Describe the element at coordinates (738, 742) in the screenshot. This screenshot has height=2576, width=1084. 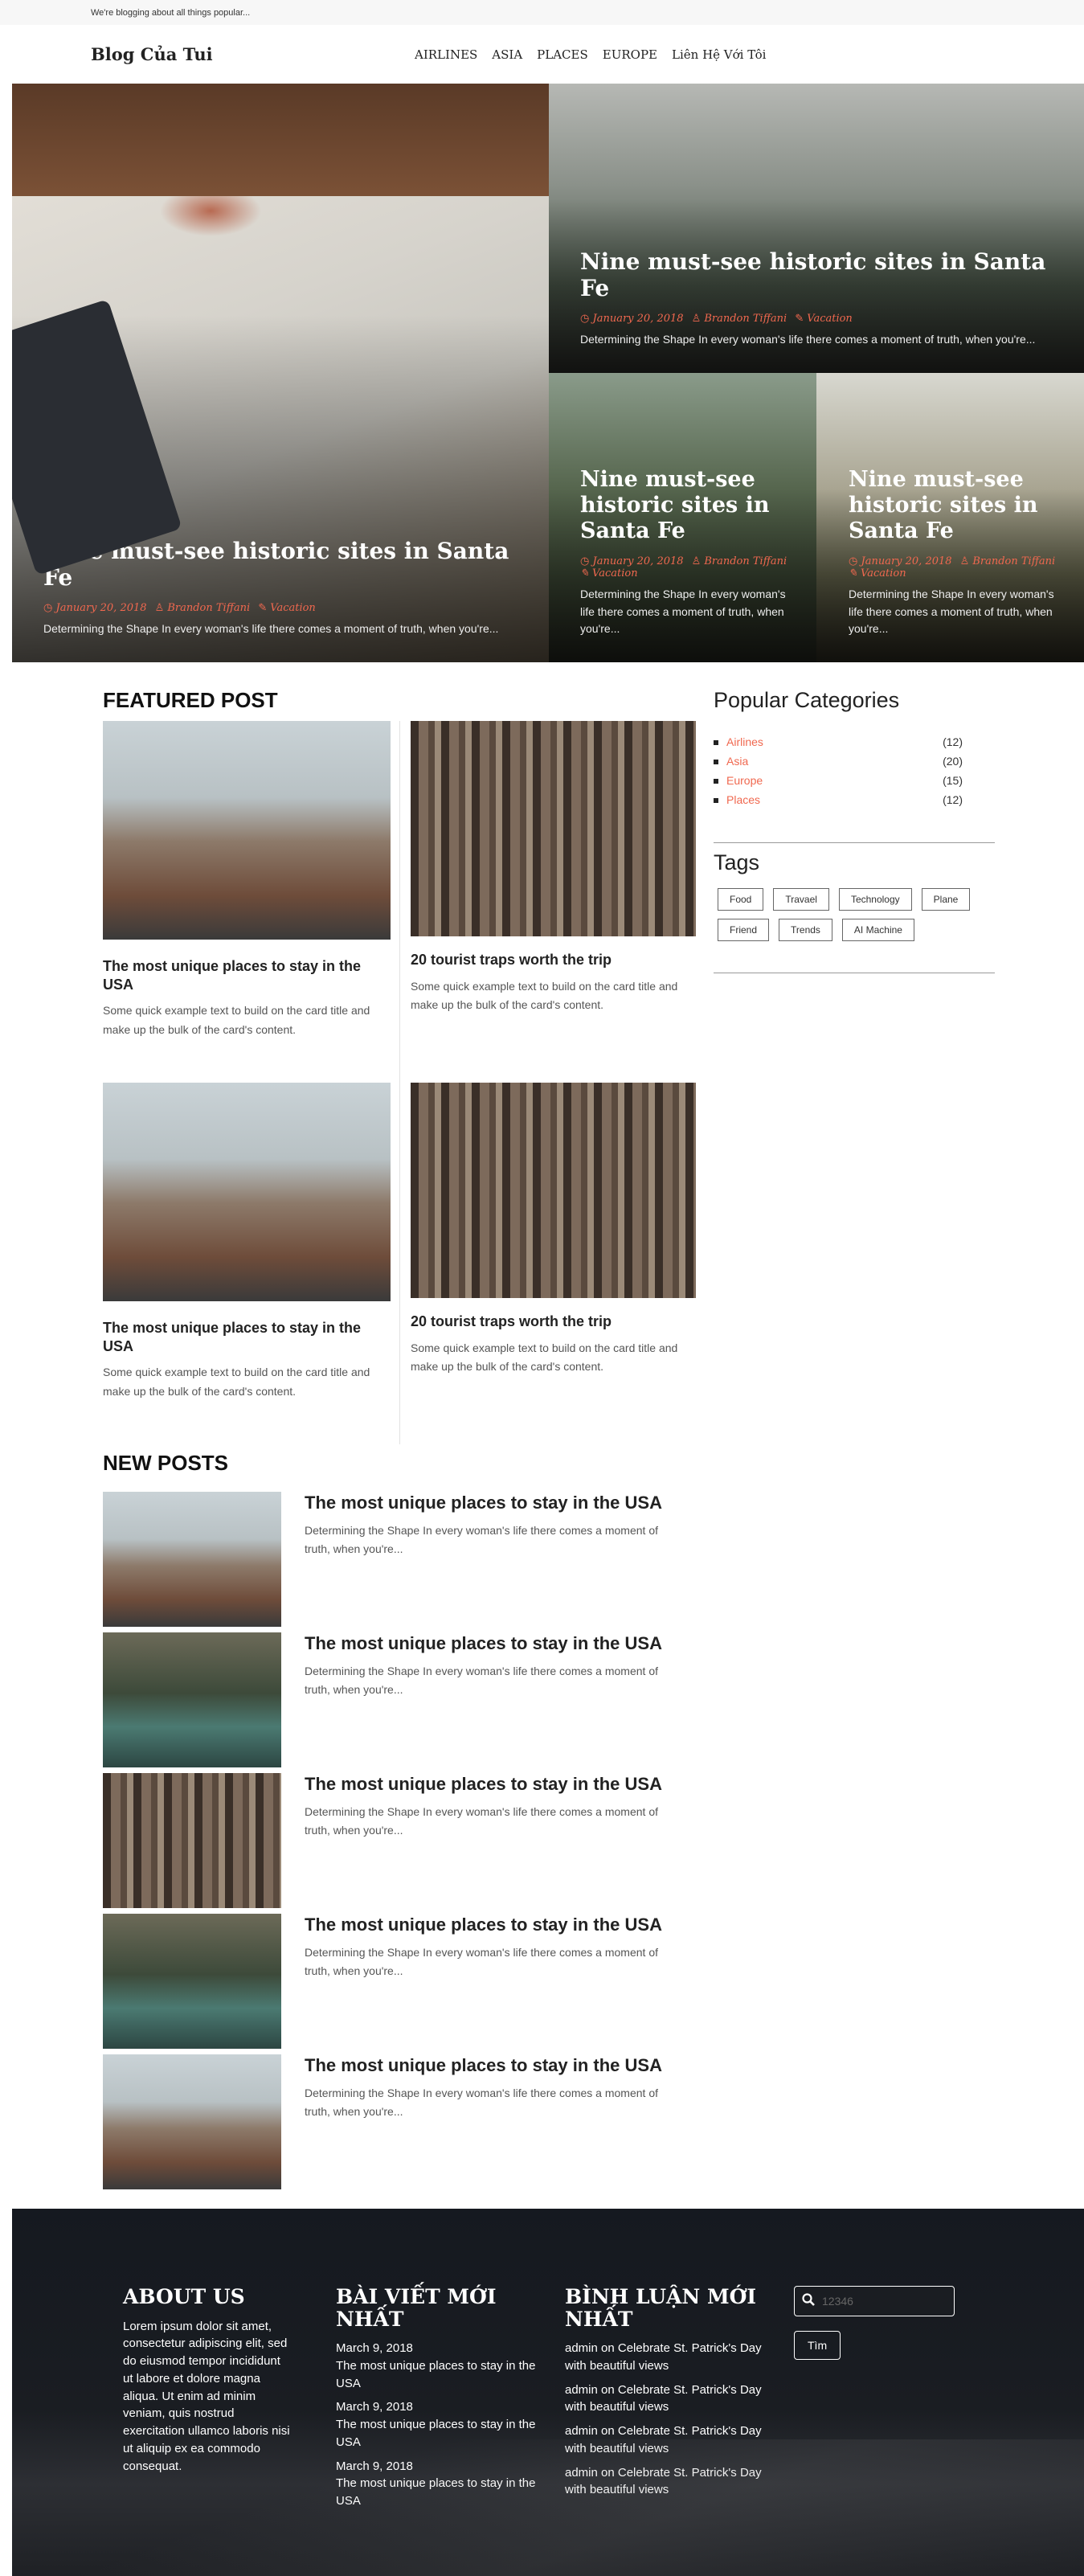
I see `category-name: Airlines` at that location.